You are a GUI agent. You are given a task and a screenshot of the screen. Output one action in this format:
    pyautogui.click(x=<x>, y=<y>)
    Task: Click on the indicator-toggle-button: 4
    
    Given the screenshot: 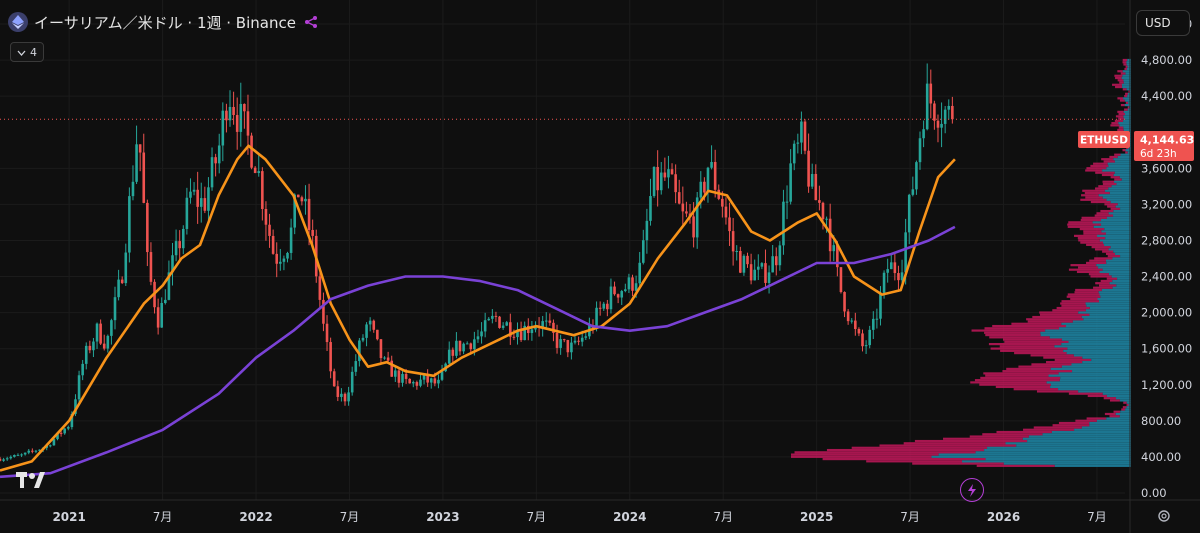 What is the action you would take?
    pyautogui.click(x=27, y=52)
    